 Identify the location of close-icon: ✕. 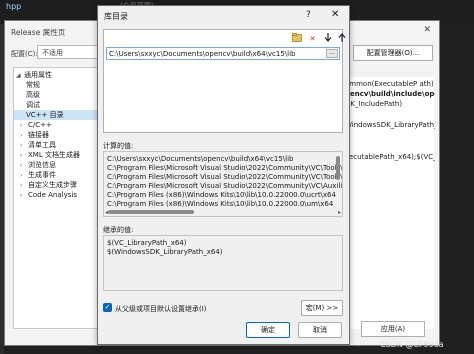
(335, 14).